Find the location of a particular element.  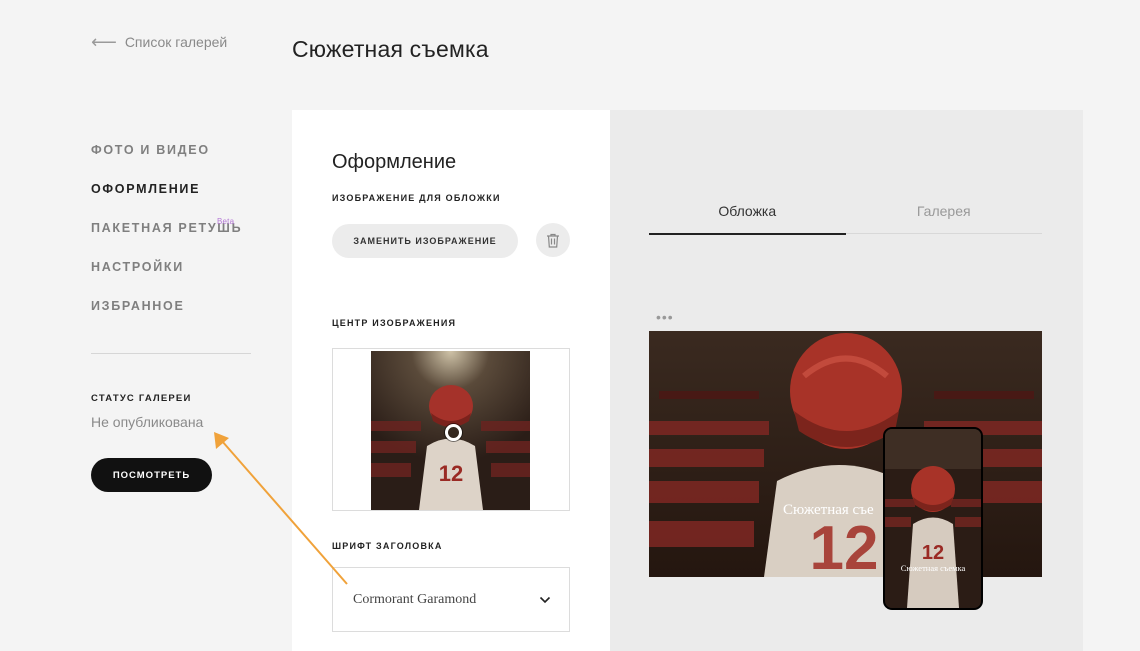

sidebar-item-settings: НАСТРОЙКИ is located at coordinates (176, 279).